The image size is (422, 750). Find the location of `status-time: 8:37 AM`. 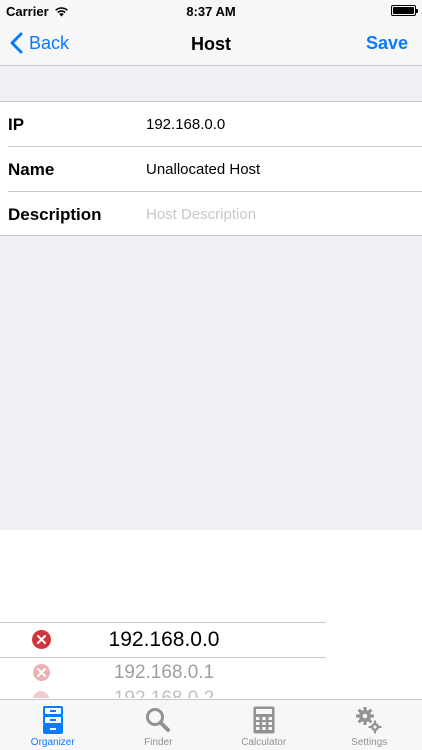

status-time: 8:37 AM is located at coordinates (211, 11).